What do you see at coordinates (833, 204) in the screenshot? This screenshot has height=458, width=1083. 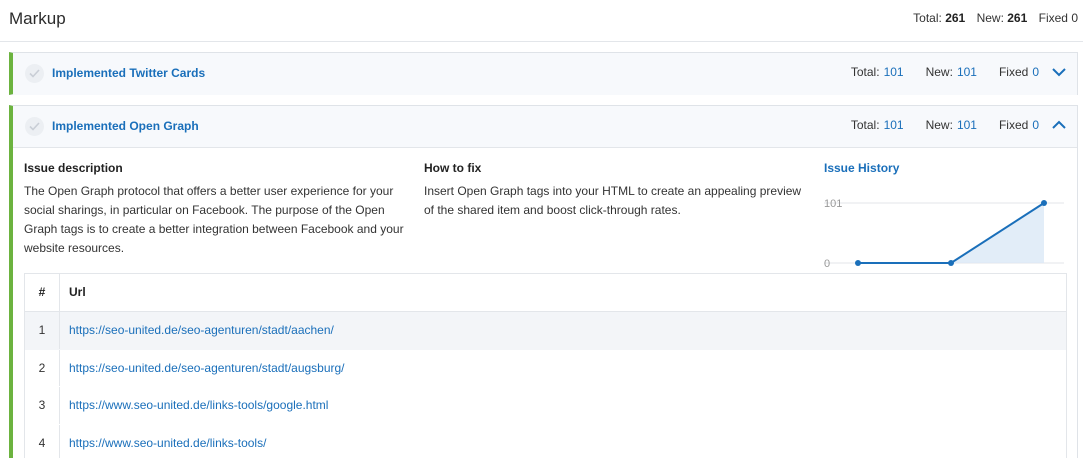 I see `y-tick-label: 101` at bounding box center [833, 204].